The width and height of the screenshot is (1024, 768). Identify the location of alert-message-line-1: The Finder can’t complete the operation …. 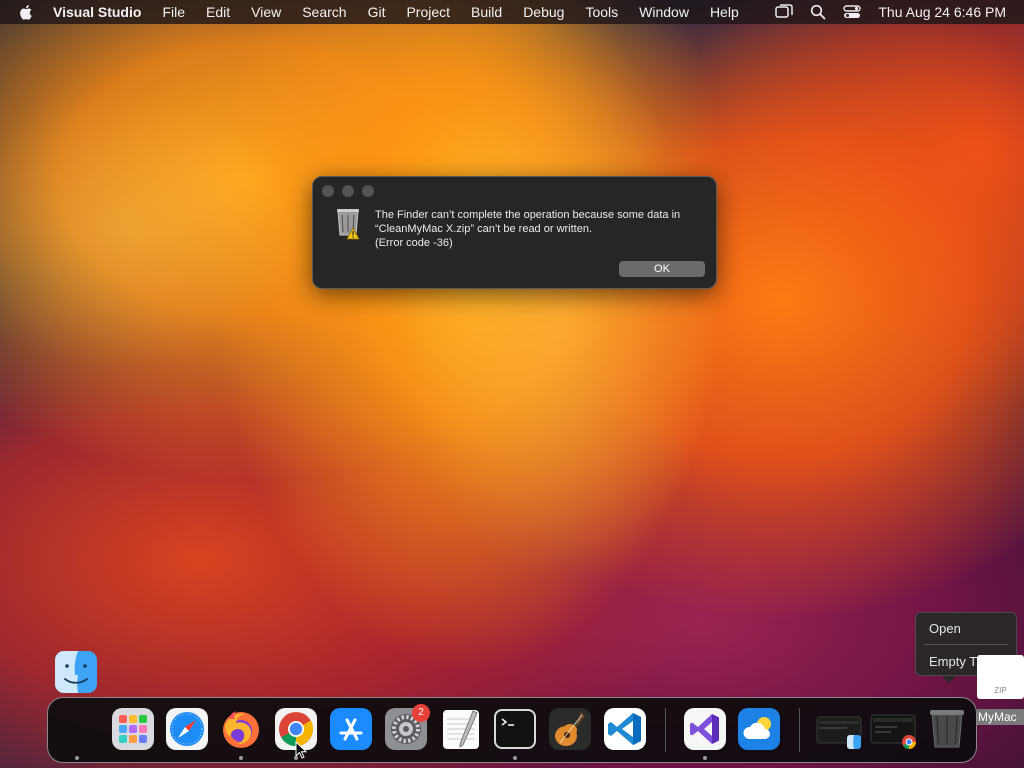
(528, 215).